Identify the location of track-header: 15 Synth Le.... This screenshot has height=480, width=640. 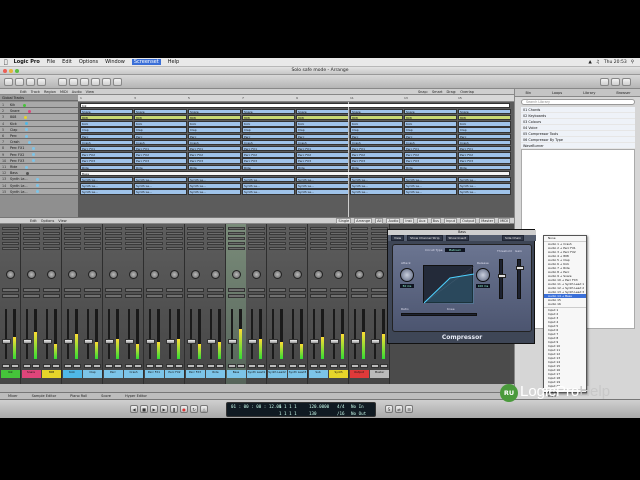
(39, 191).